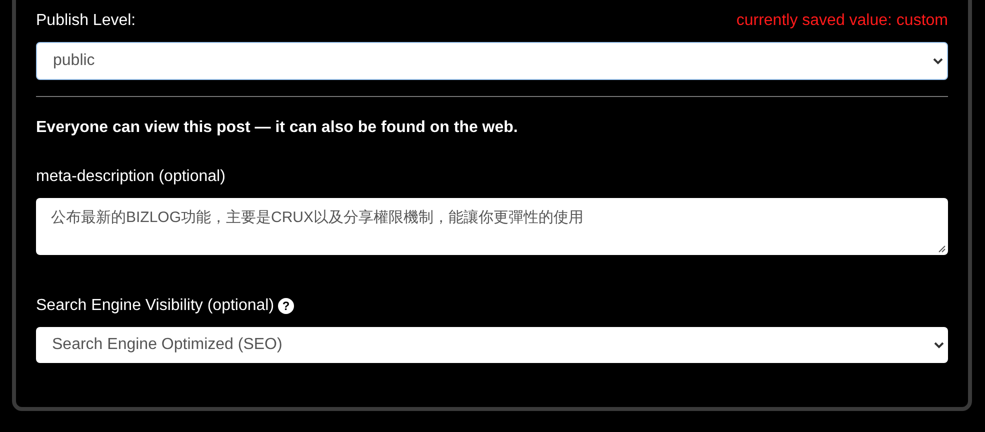 This screenshot has height=432, width=985. Describe the element at coordinates (492, 226) in the screenshot. I see `meta-description-textarea: 公布最新的BIZLOG功能，主要是CRUX以及分享權限機制，能讓你更彈性的使用` at that location.